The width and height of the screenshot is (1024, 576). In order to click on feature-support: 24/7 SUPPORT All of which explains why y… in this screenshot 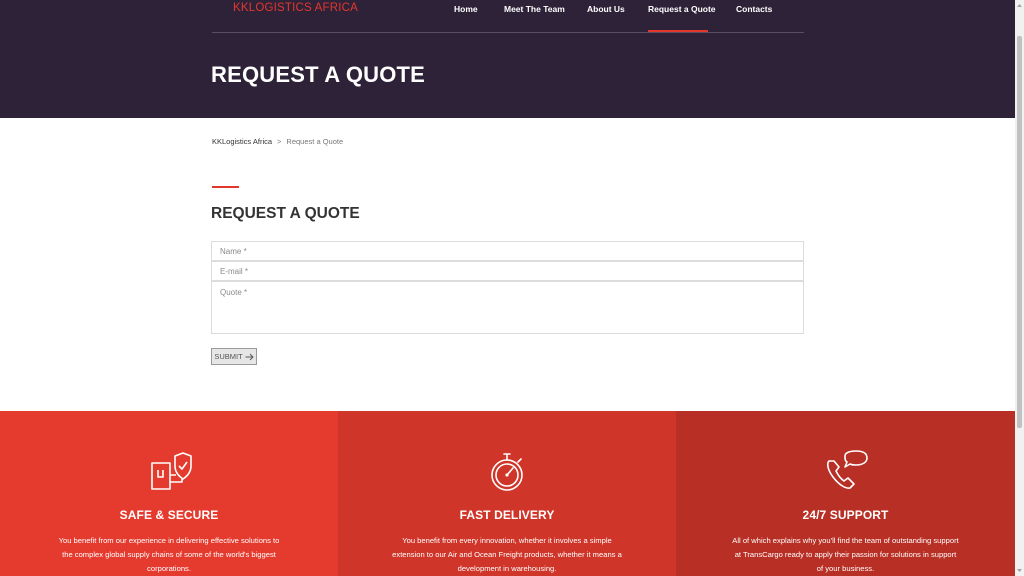, I will do `click(845, 493)`.